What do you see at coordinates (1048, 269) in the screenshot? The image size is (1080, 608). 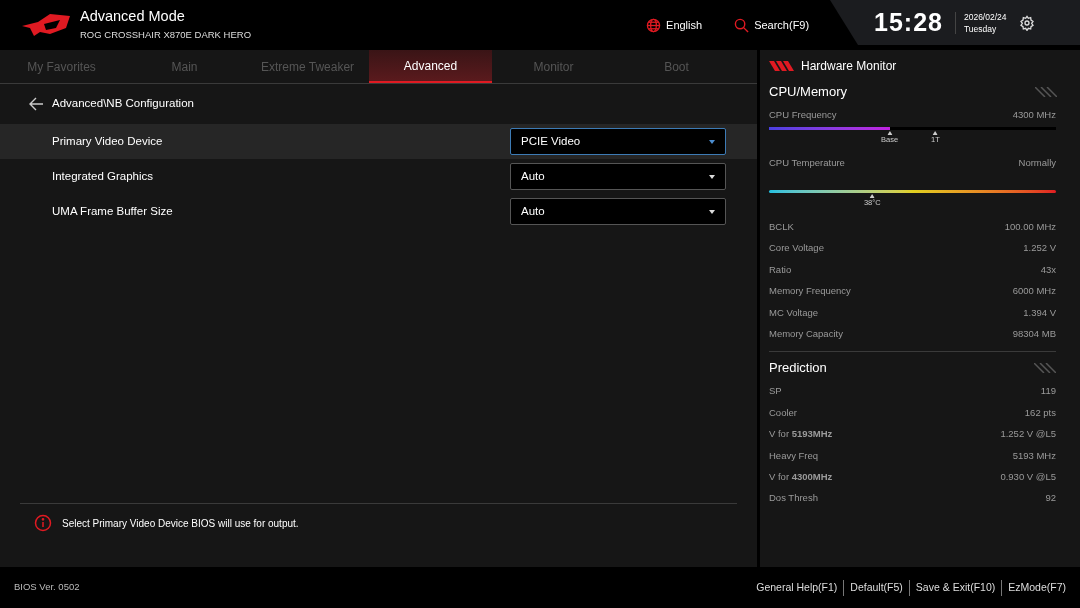 I see `stat-value: 43x` at bounding box center [1048, 269].